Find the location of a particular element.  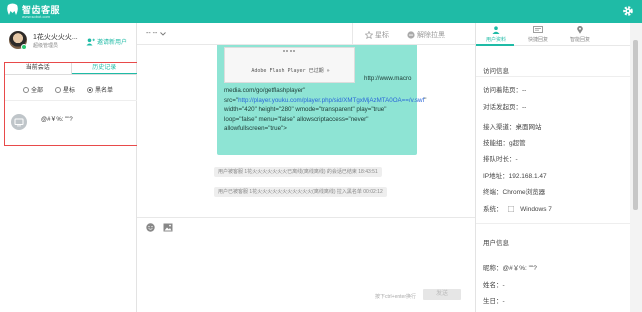

info-row: 排队时长：- is located at coordinates (500, 159).